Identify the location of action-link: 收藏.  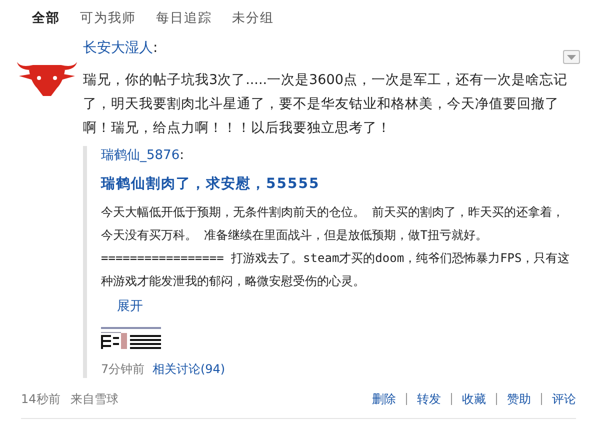
(474, 399).